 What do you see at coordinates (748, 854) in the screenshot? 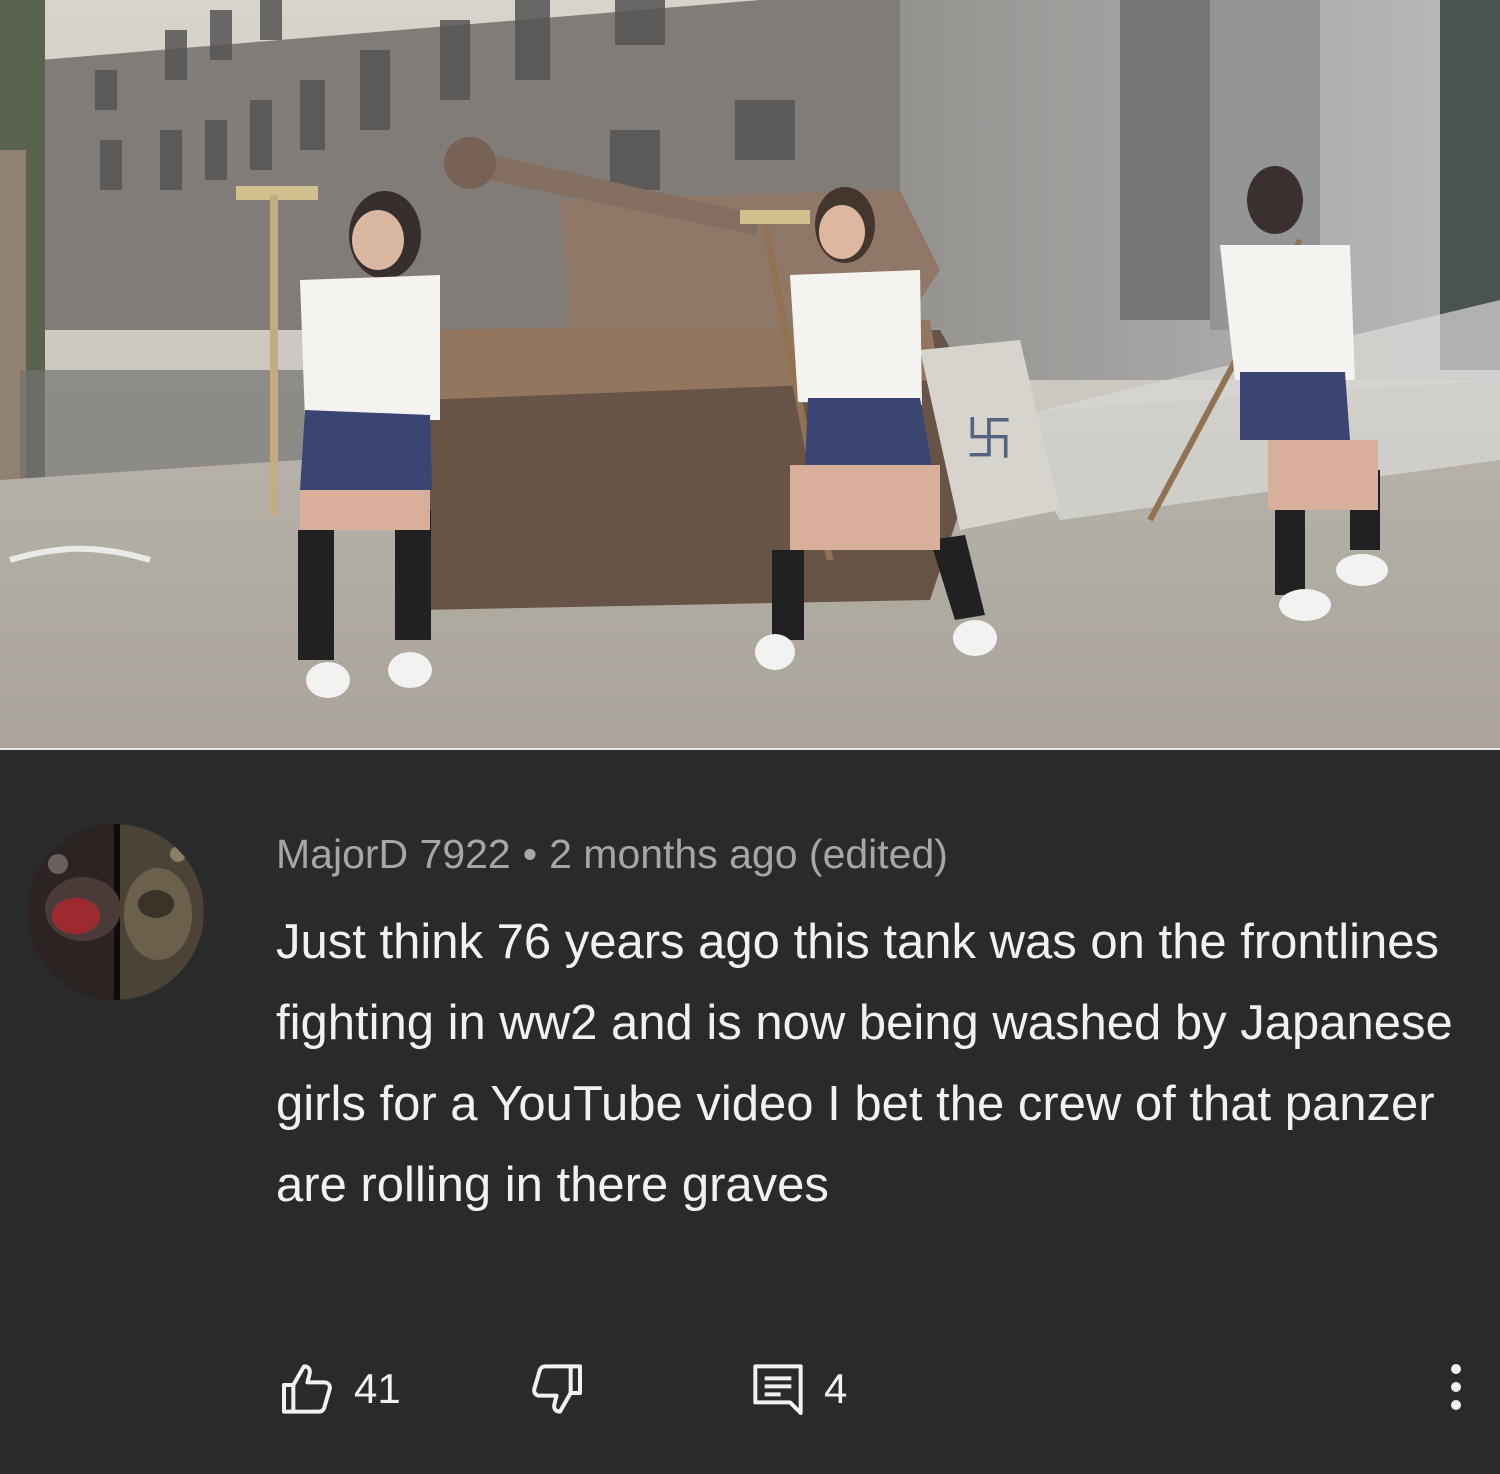
I see `comment-timestamp: 2 months ago (edited)` at bounding box center [748, 854].